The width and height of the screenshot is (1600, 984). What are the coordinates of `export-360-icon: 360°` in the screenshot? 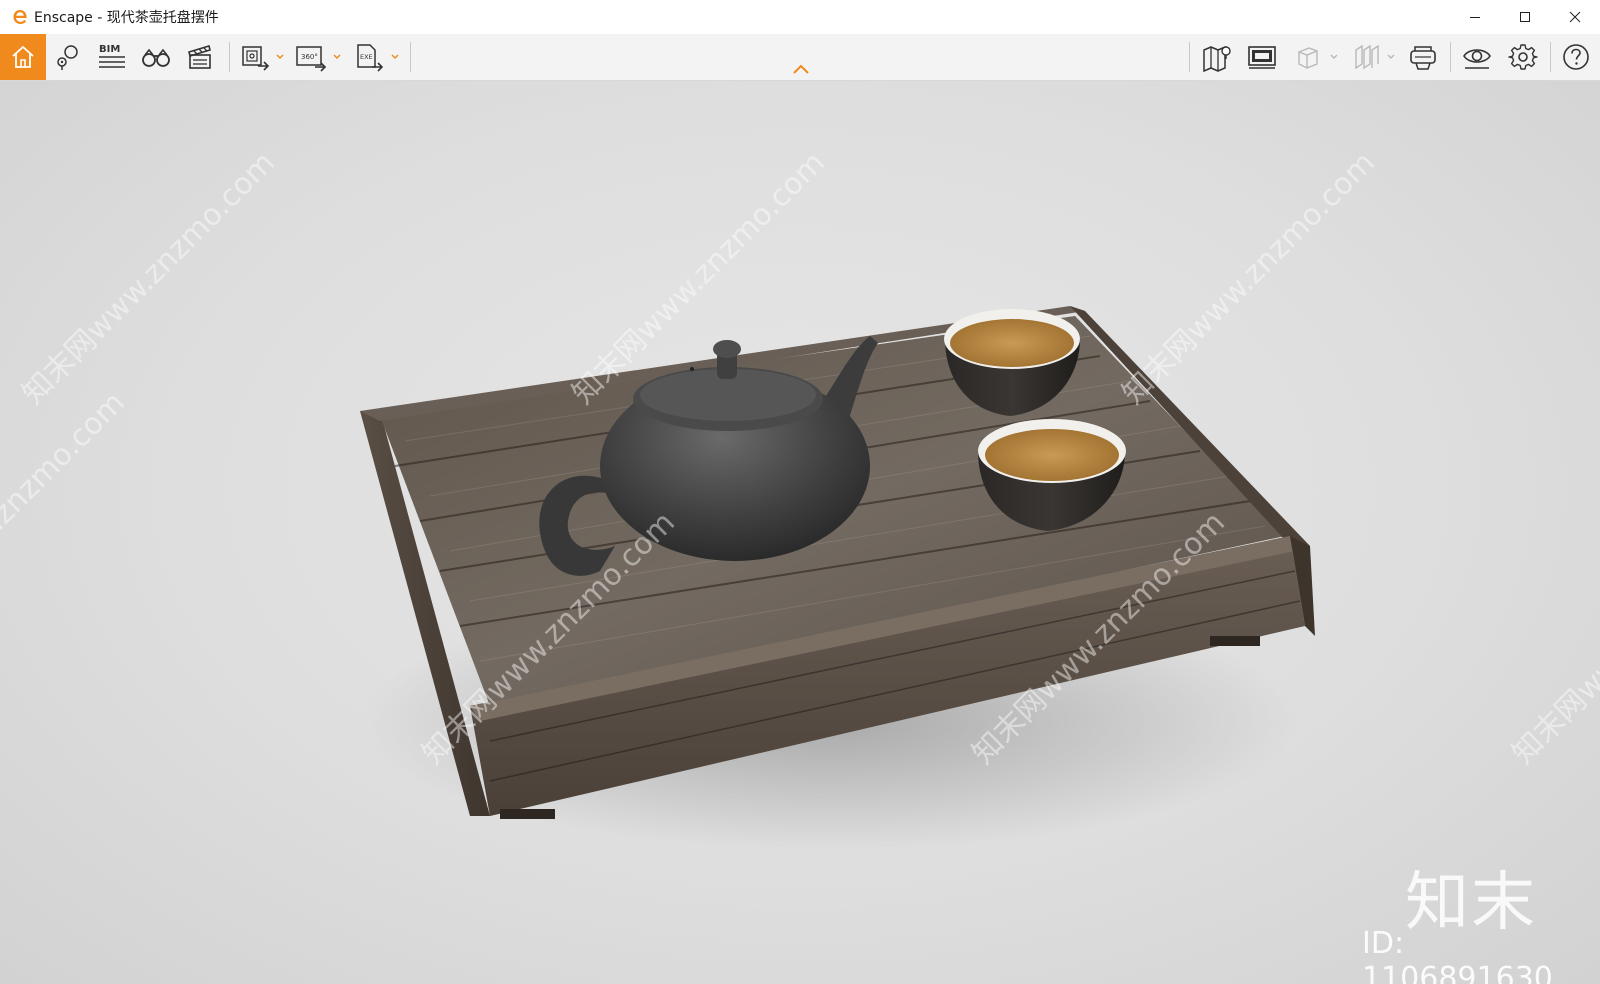 It's located at (311, 59).